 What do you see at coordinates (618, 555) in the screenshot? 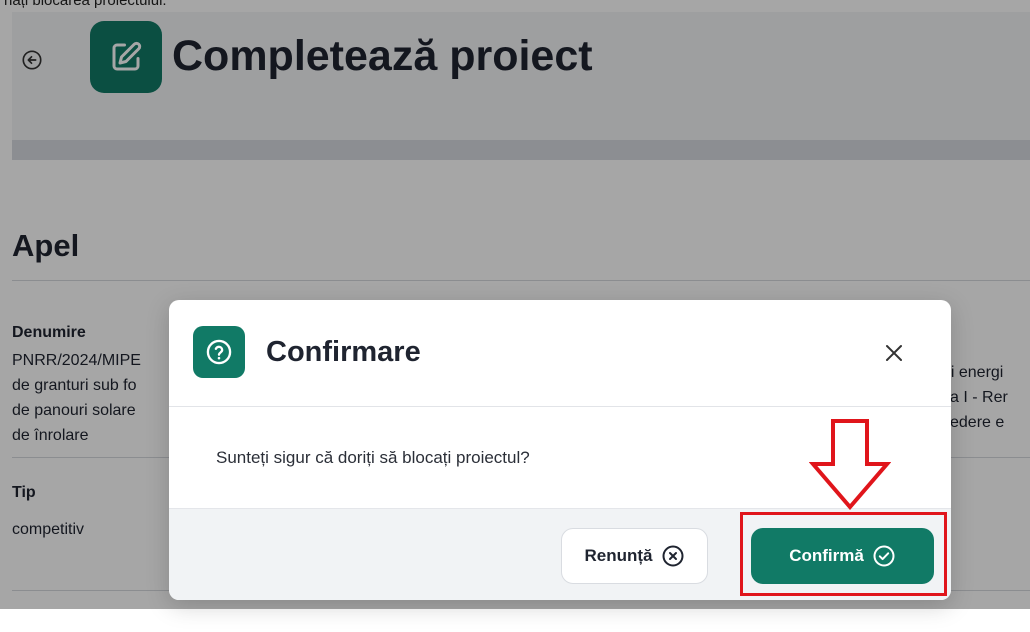
I see `cancel-button-label: Renunță` at bounding box center [618, 555].